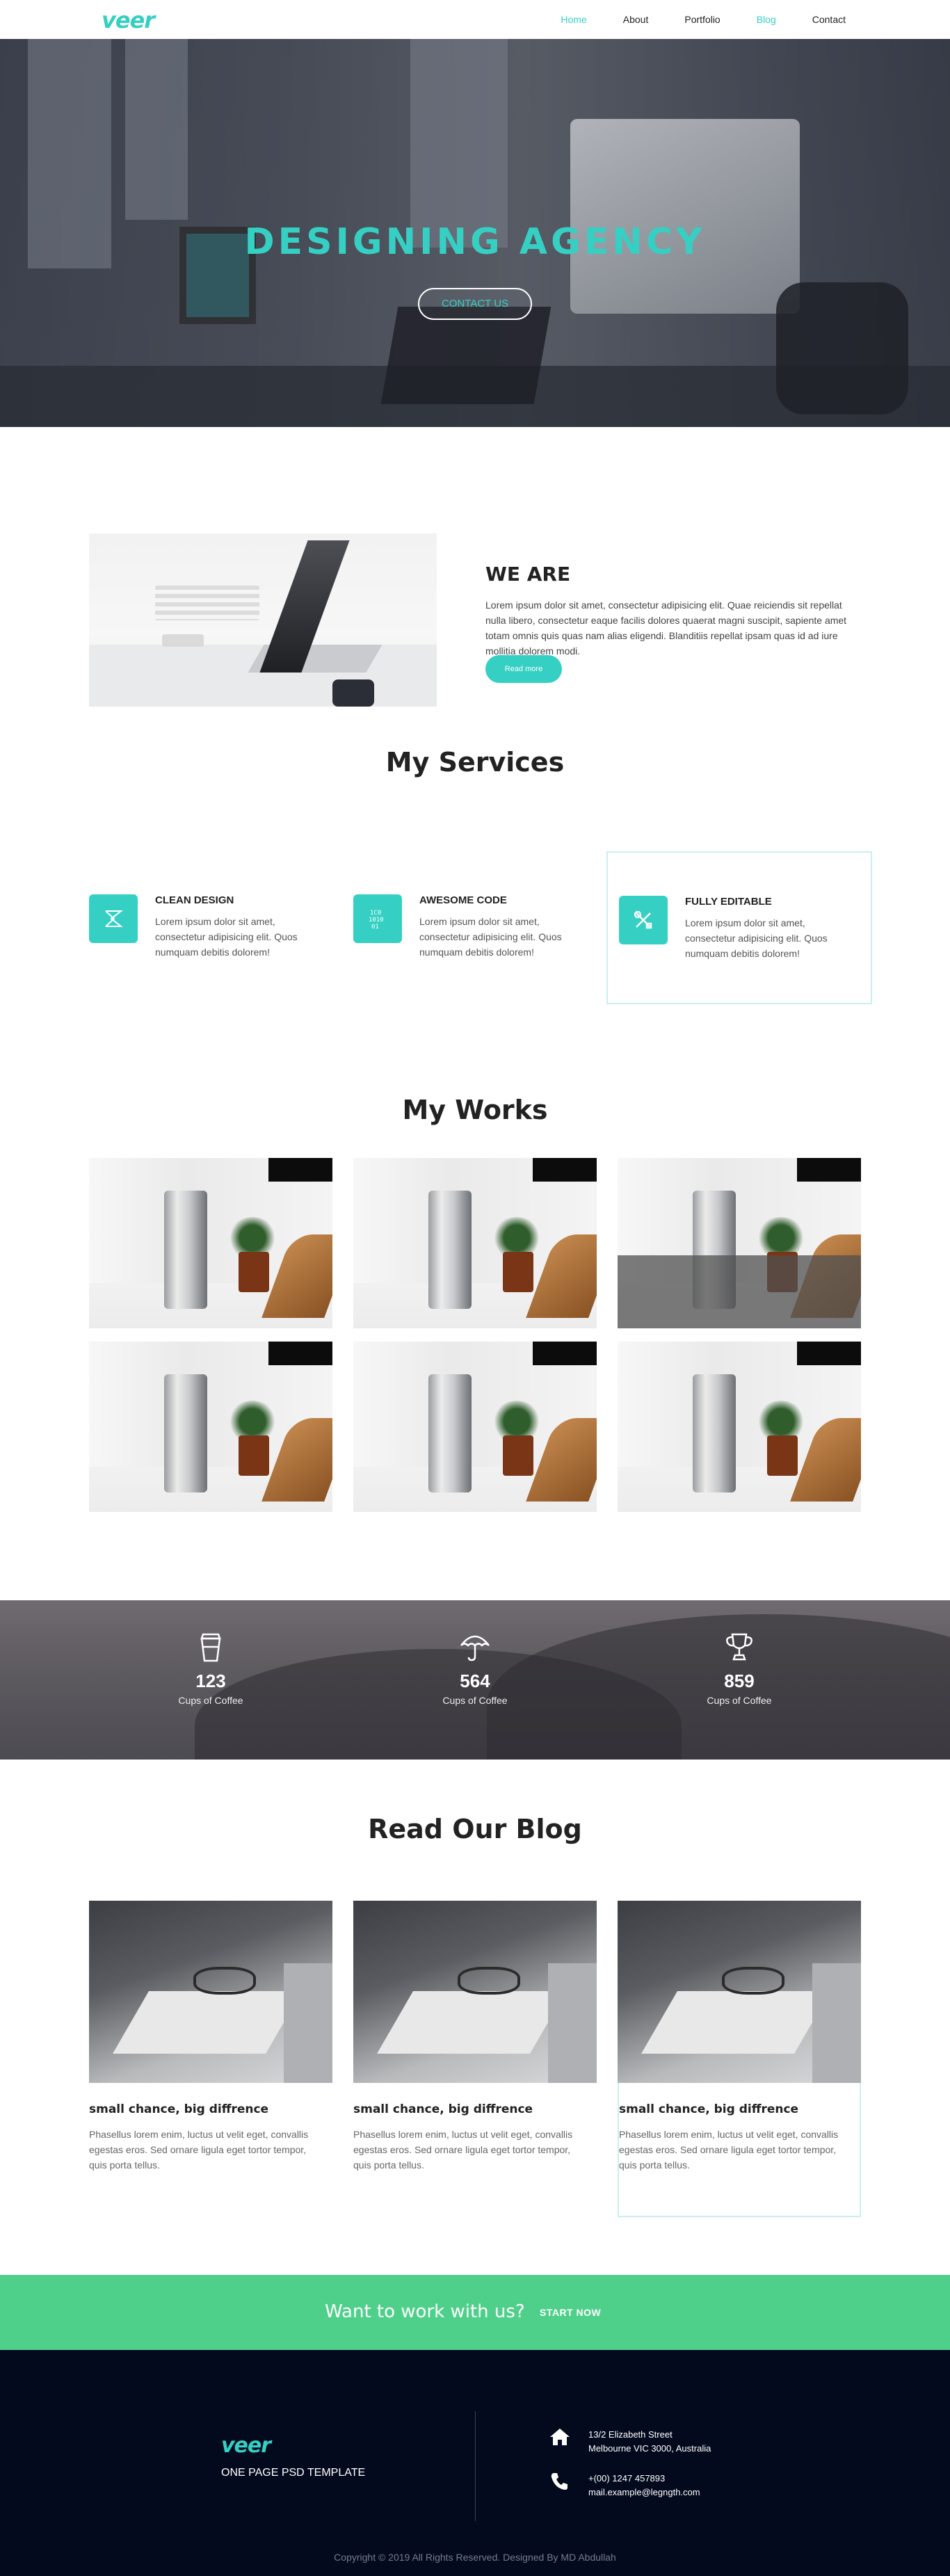 The height and width of the screenshot is (2576, 950). Describe the element at coordinates (630, 2434) in the screenshot. I see `address-line-1: 13/2 Elizabeth Street` at that location.